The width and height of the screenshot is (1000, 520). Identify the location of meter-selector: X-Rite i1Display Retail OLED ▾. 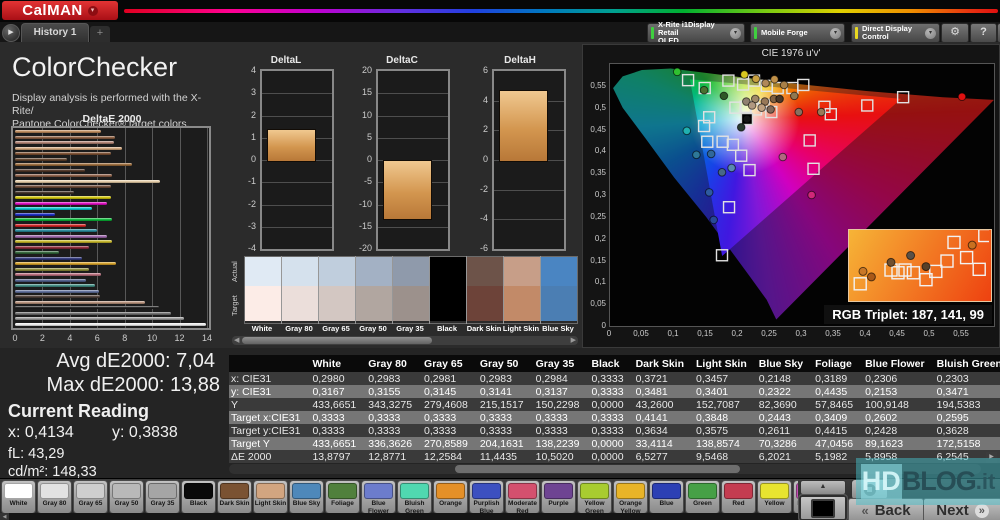
(696, 33).